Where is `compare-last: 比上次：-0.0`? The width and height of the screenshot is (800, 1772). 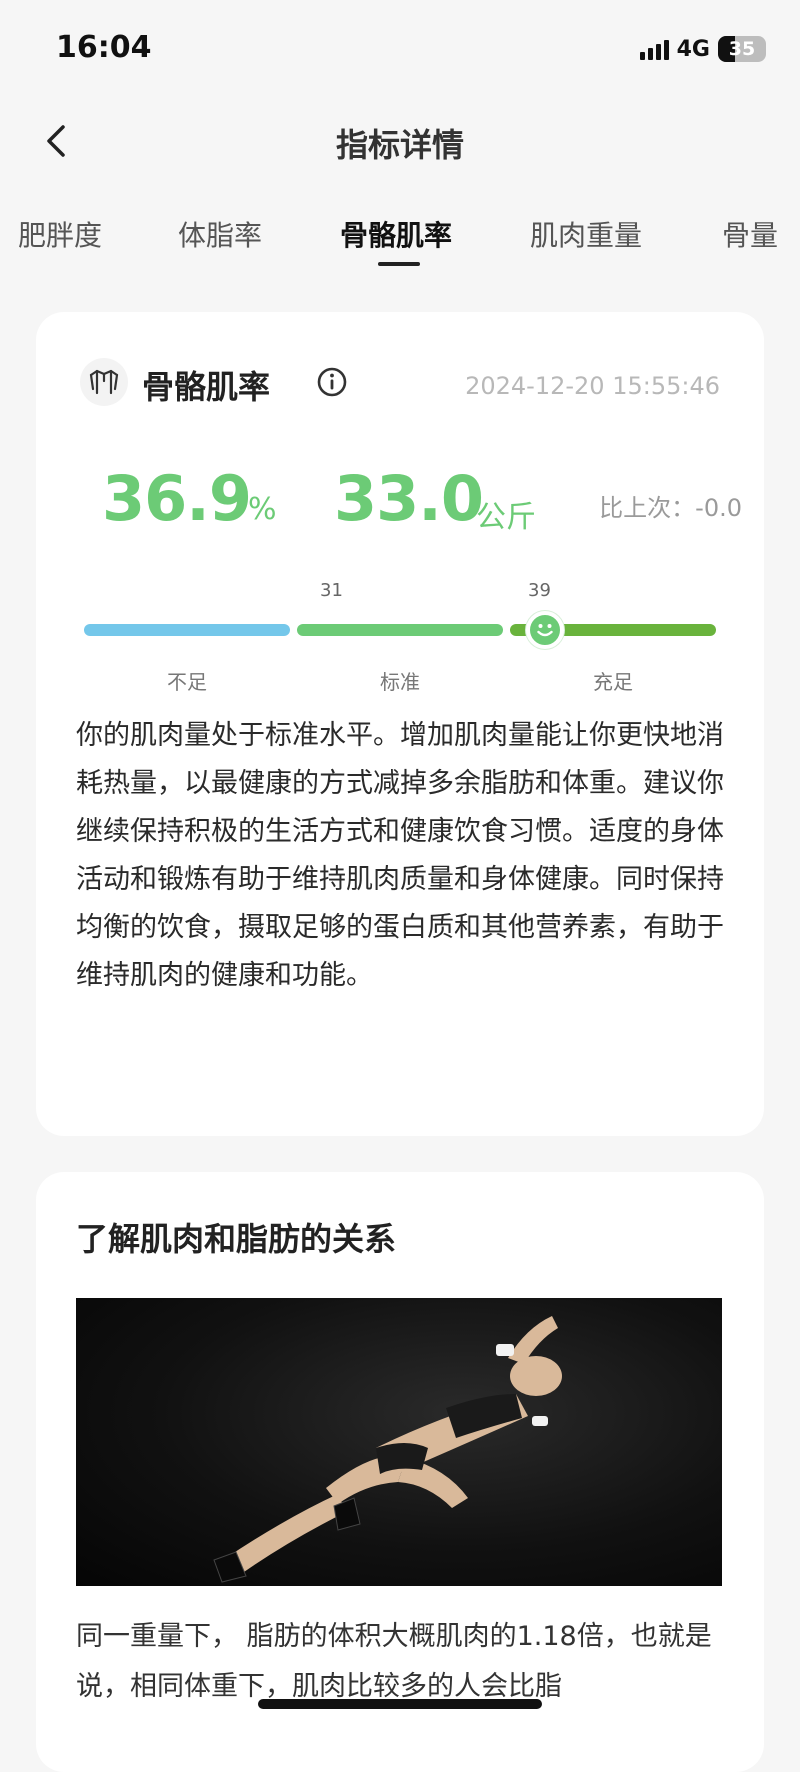 compare-last: 比上次：-0.0 is located at coordinates (670, 508).